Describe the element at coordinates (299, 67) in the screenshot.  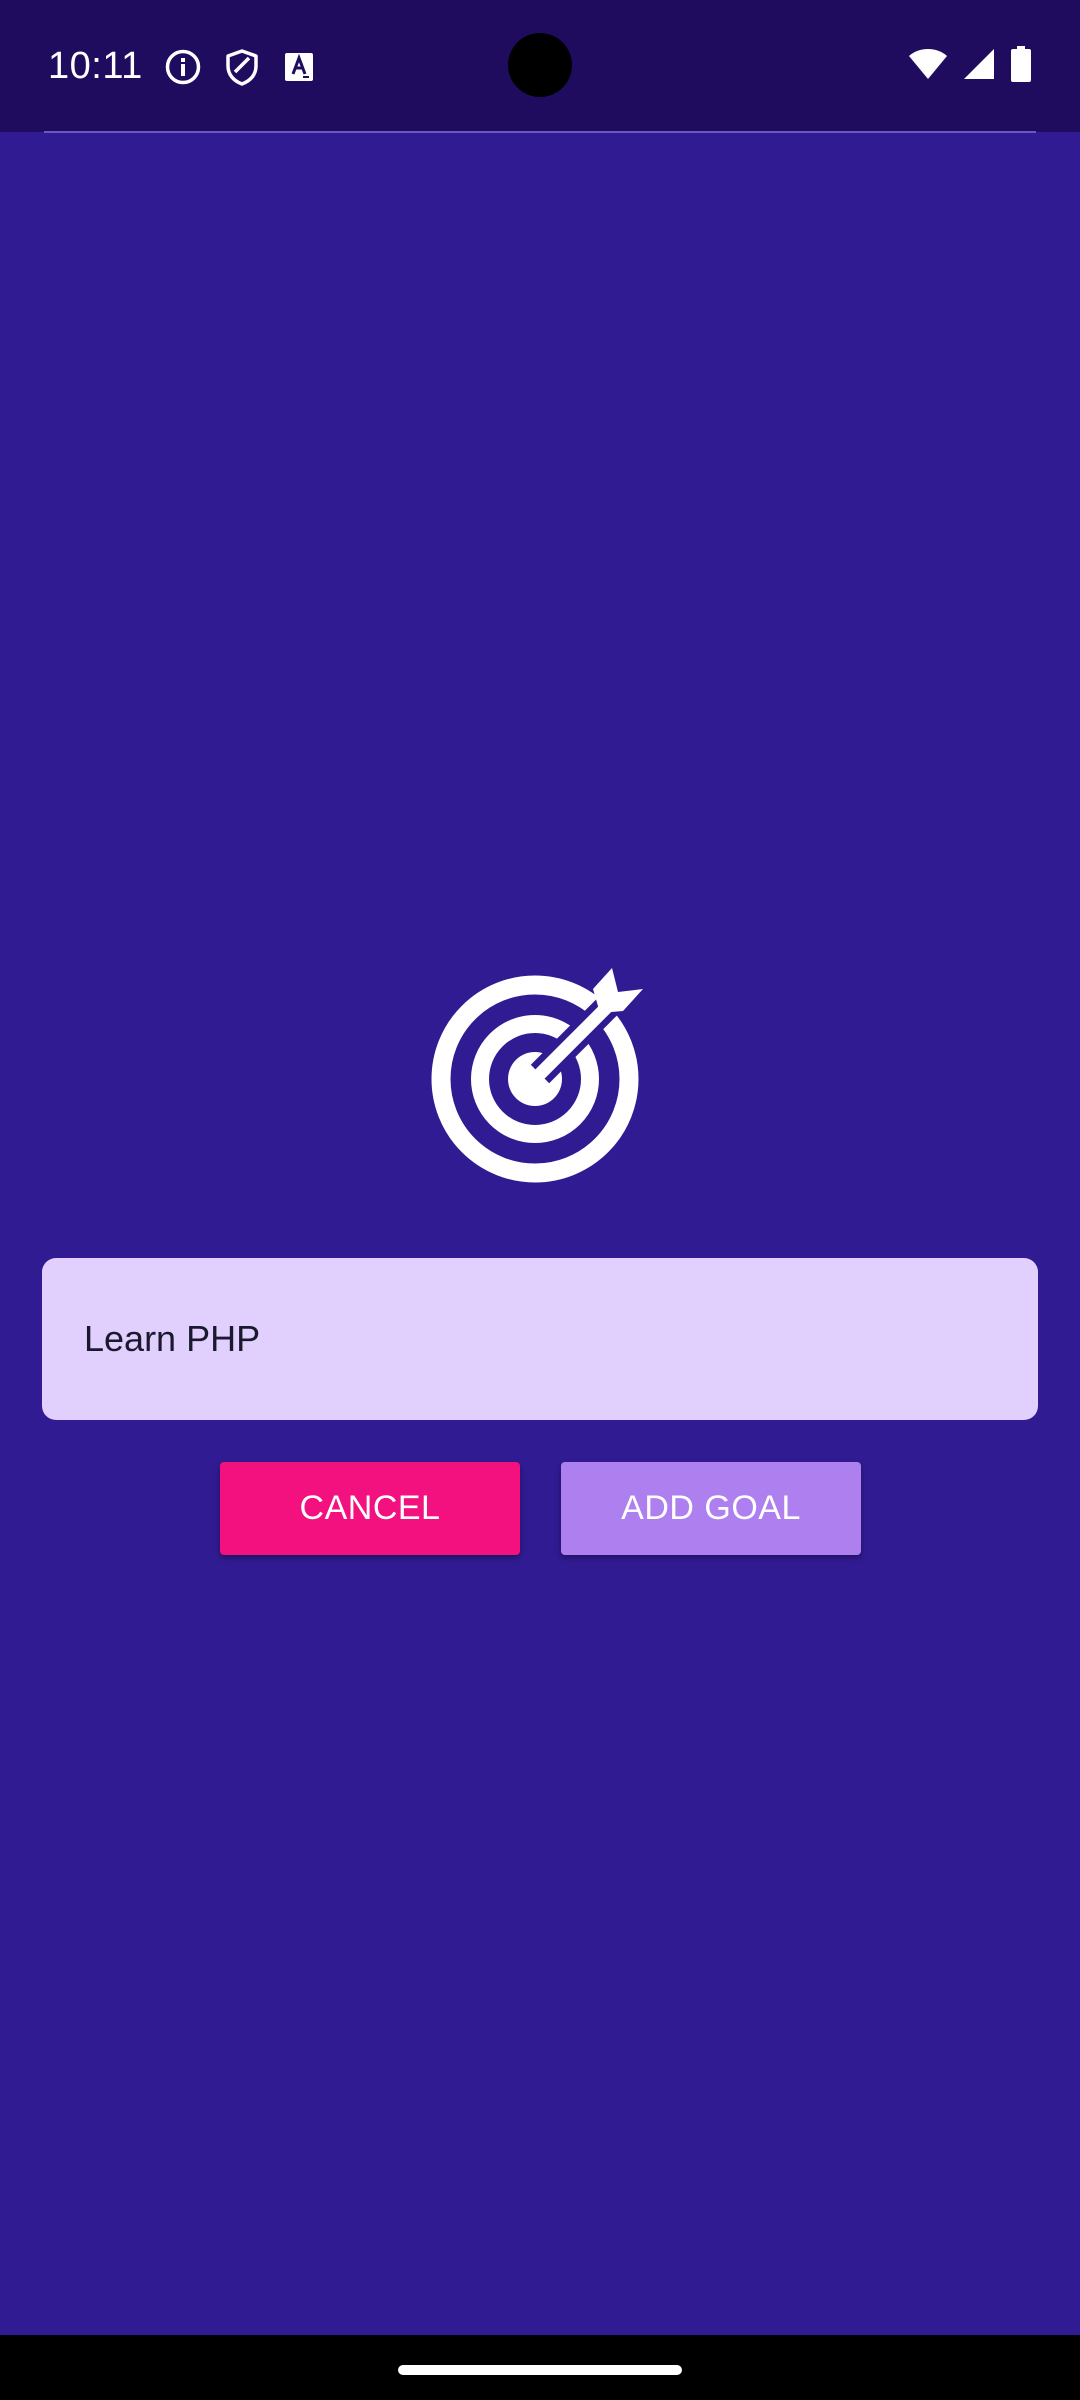
I see `text-format-icon` at that location.